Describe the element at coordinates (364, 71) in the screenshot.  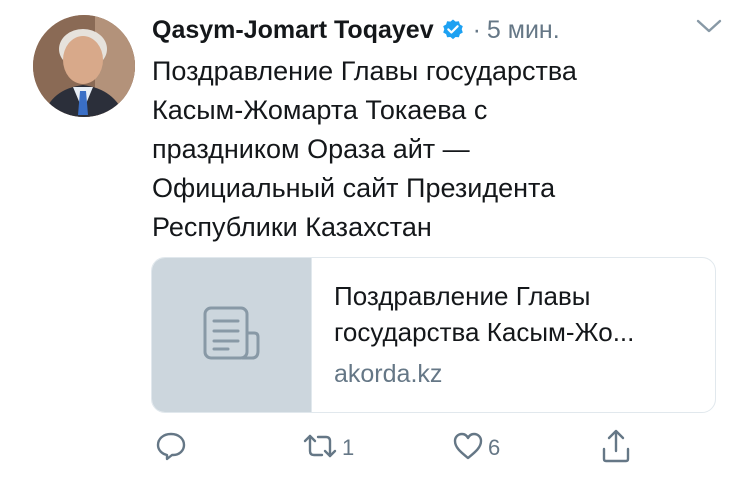
I see `tweet-text-line: Поздравление Главы государства` at that location.